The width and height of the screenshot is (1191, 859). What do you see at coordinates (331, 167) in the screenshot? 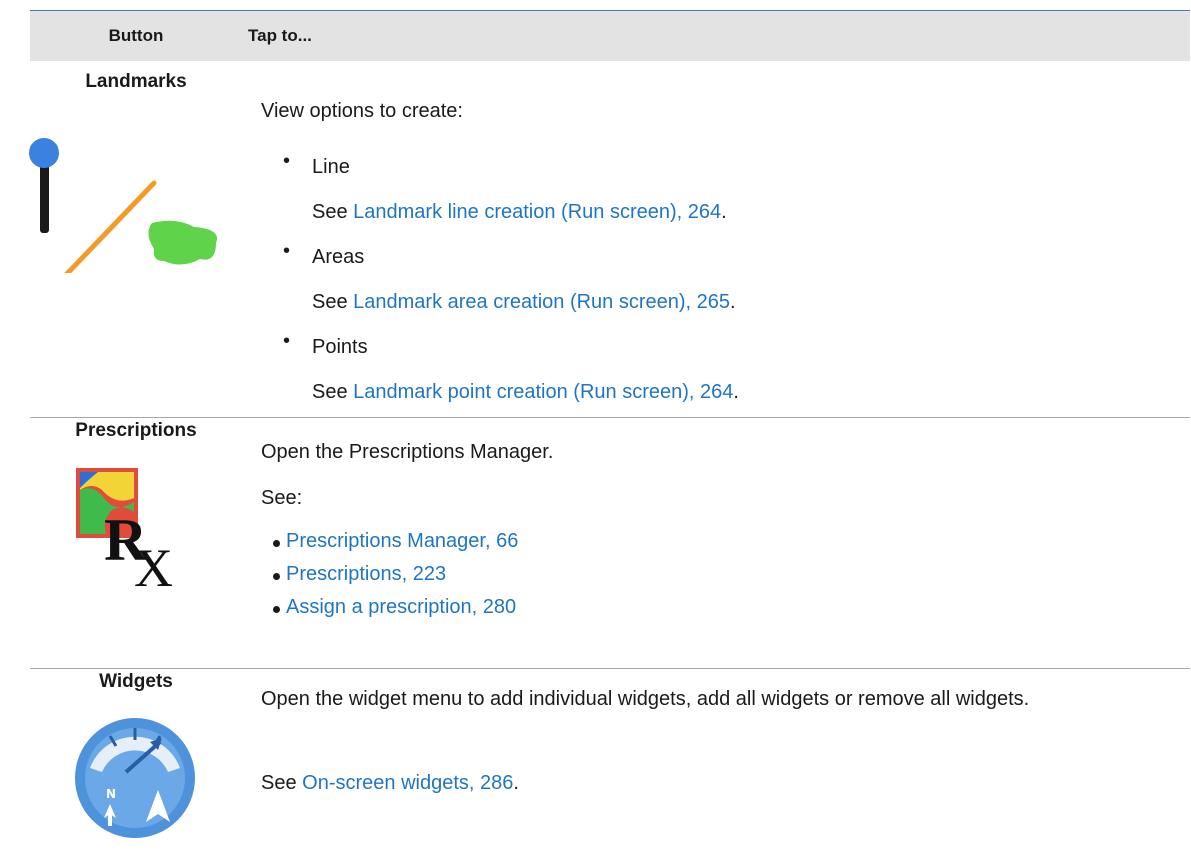
I see `landmarks-item-line: Line` at bounding box center [331, 167].